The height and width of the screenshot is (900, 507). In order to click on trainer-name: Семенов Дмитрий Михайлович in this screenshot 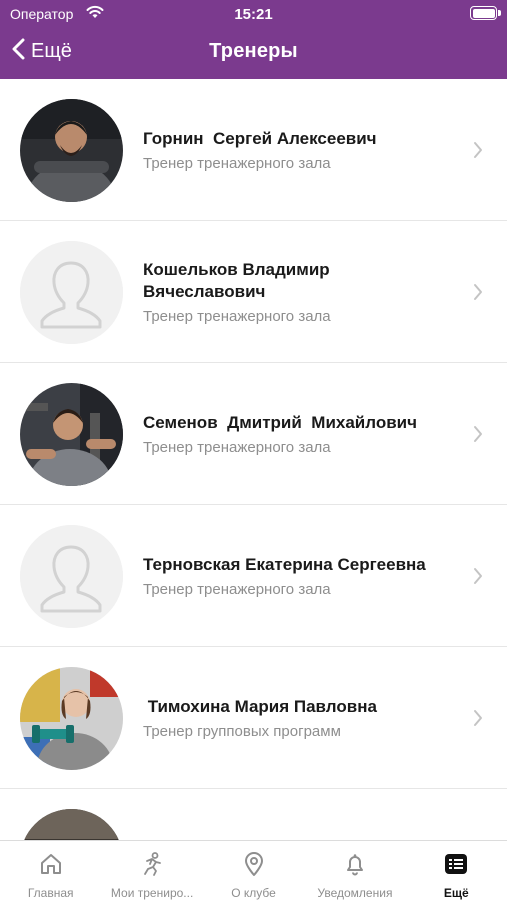, I will do `click(280, 422)`.